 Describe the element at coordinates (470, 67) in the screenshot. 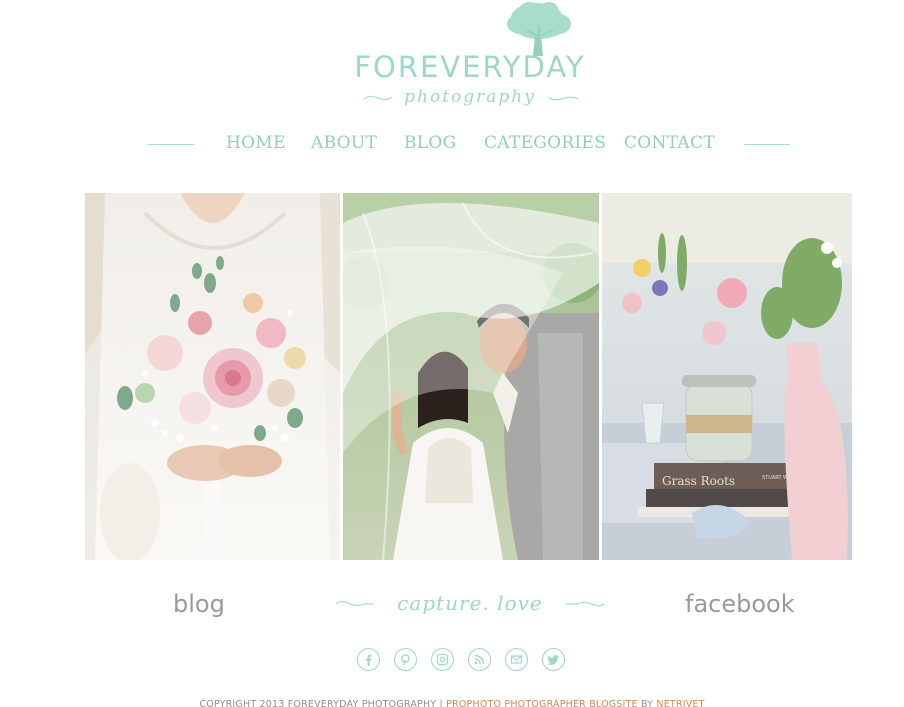

I see `logo-wordmark: FOREVERYDAY` at that location.